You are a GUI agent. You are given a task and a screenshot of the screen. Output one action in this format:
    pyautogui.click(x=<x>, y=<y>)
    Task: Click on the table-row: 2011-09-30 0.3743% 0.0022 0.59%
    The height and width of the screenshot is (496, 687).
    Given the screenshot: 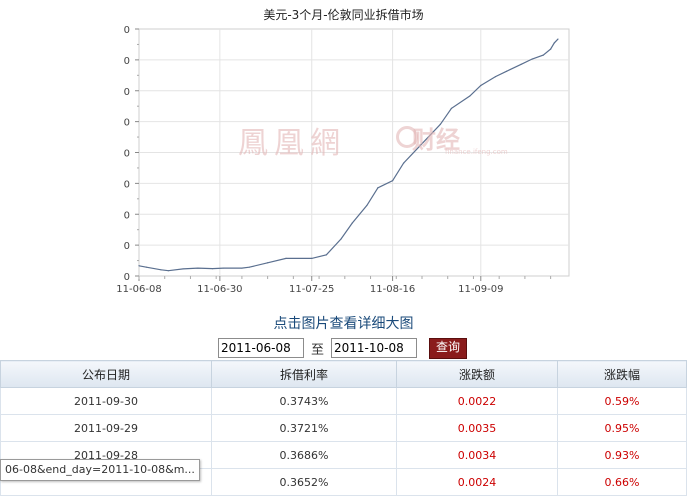 What is the action you would take?
    pyautogui.click(x=343, y=401)
    